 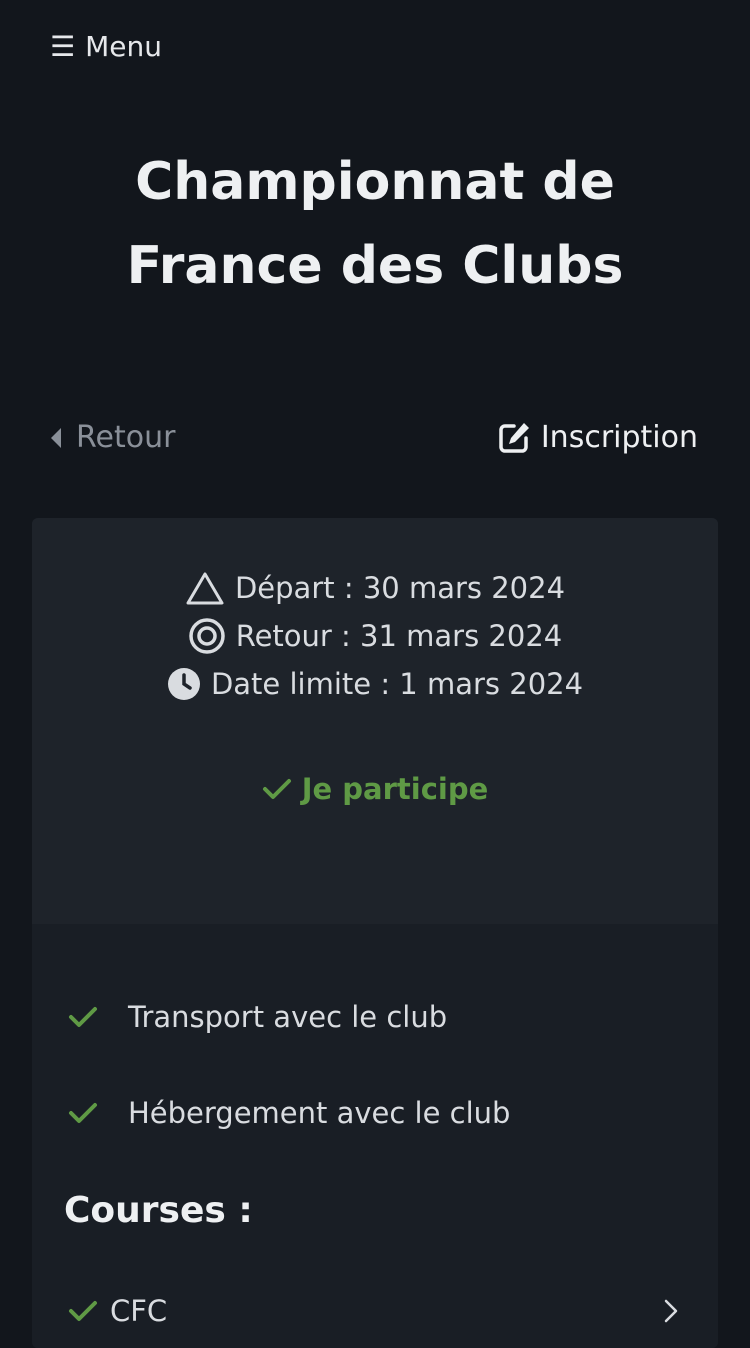 What do you see at coordinates (399, 636) in the screenshot?
I see `return-text: Retour : 31 mars 2024` at bounding box center [399, 636].